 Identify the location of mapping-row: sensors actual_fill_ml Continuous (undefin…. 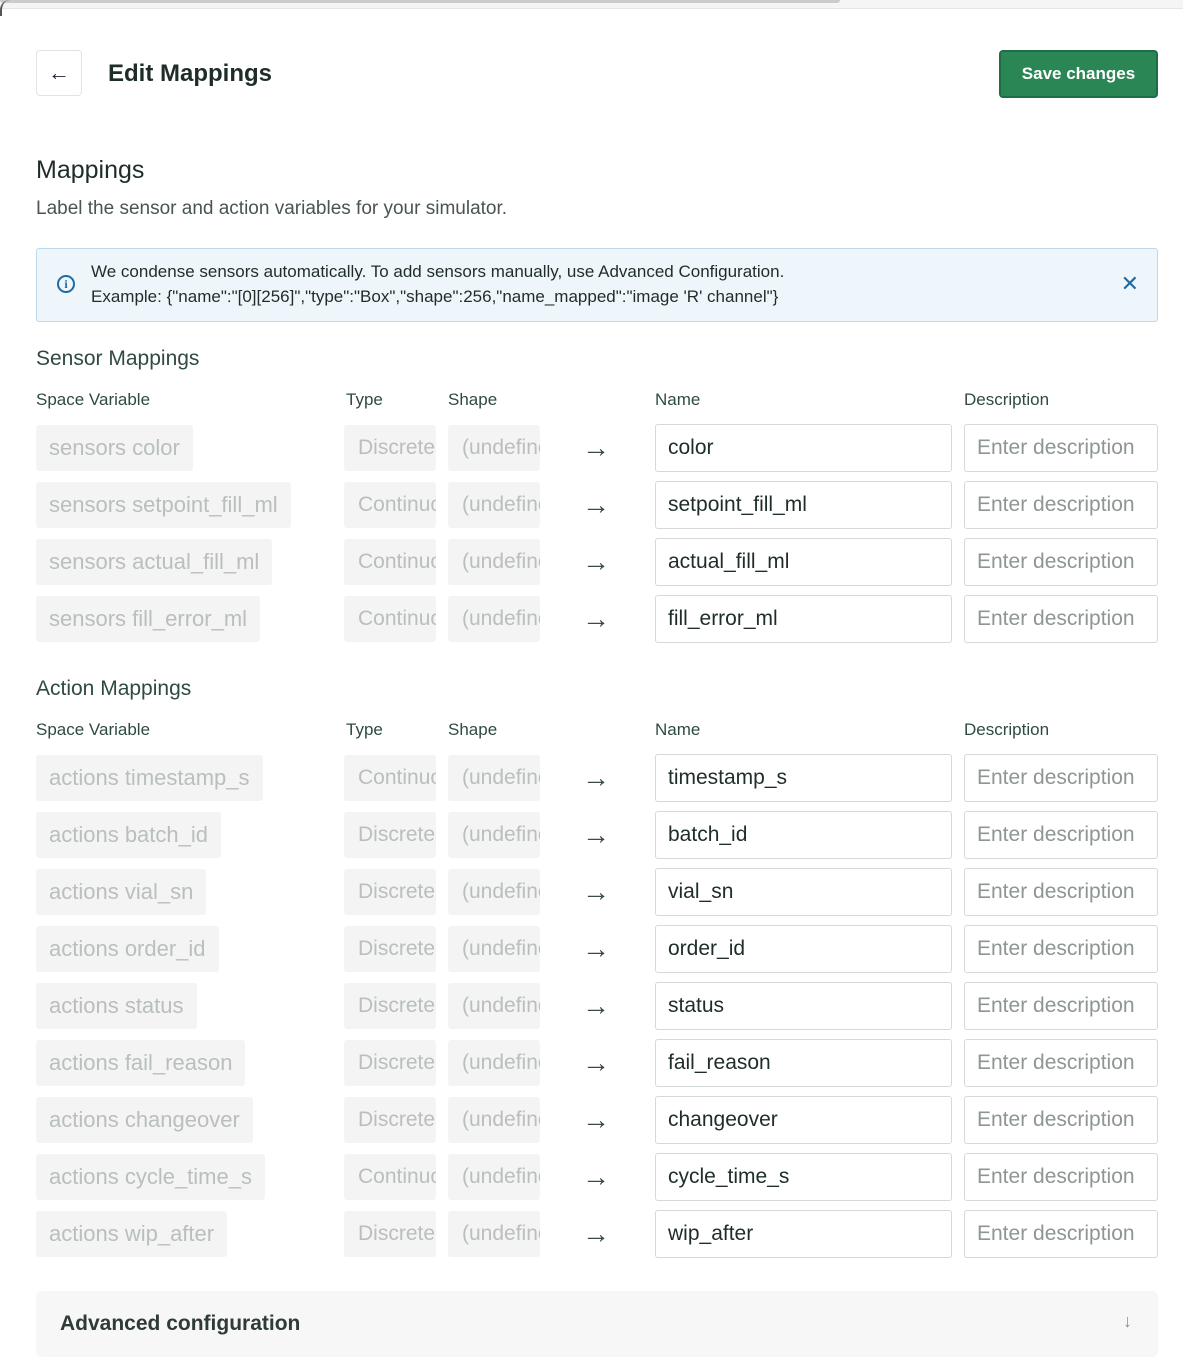
(597, 561).